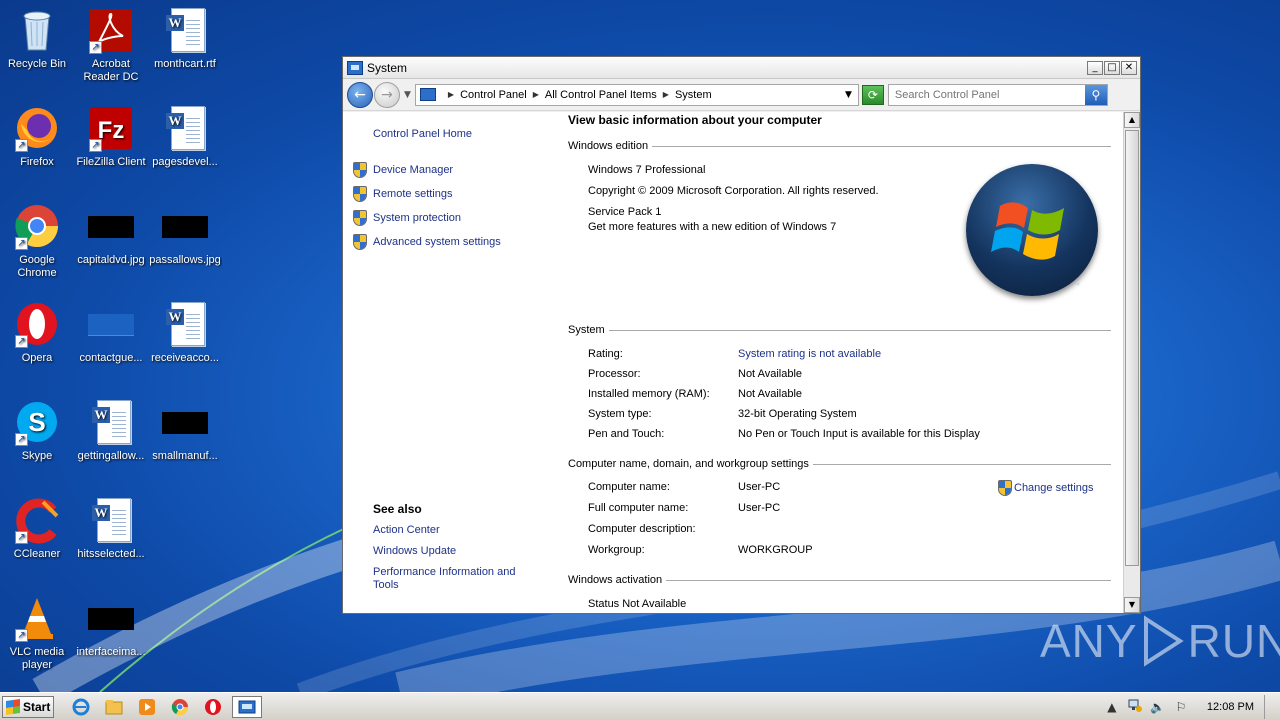  I want to click on desktop-icon-ccleaner: ↗ CCleaner, so click(37, 528).